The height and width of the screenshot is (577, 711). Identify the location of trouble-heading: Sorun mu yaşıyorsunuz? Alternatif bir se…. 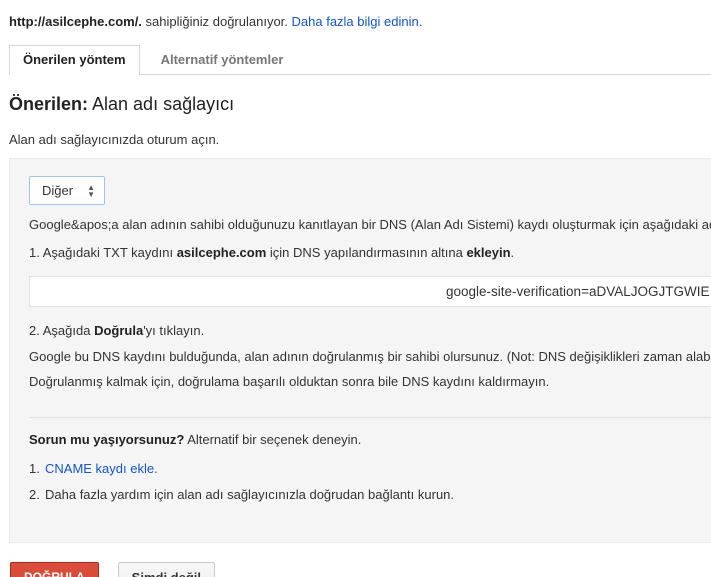
(195, 439).